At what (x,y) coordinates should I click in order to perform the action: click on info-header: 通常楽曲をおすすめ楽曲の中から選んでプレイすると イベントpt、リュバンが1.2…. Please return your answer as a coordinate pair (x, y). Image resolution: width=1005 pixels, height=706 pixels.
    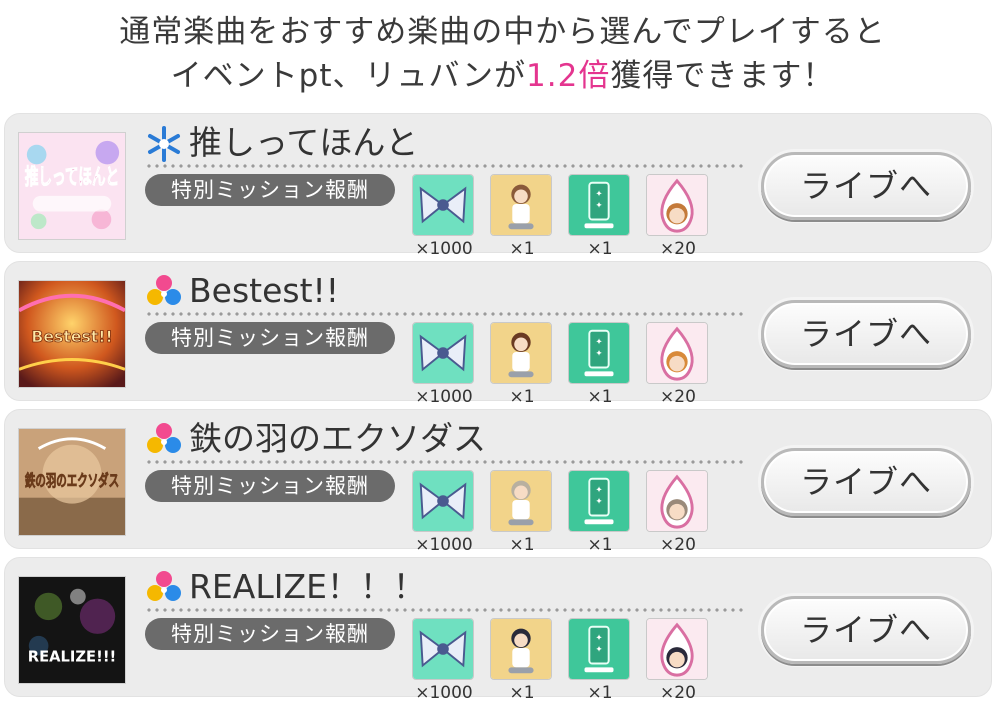
    Looking at the image, I should click on (502, 54).